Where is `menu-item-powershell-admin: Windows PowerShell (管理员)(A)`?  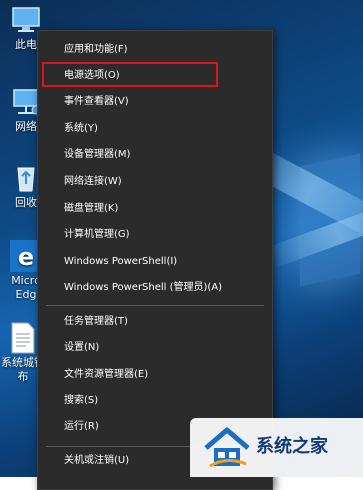 menu-item-powershell-admin: Windows PowerShell (管理员)(A) is located at coordinates (155, 288).